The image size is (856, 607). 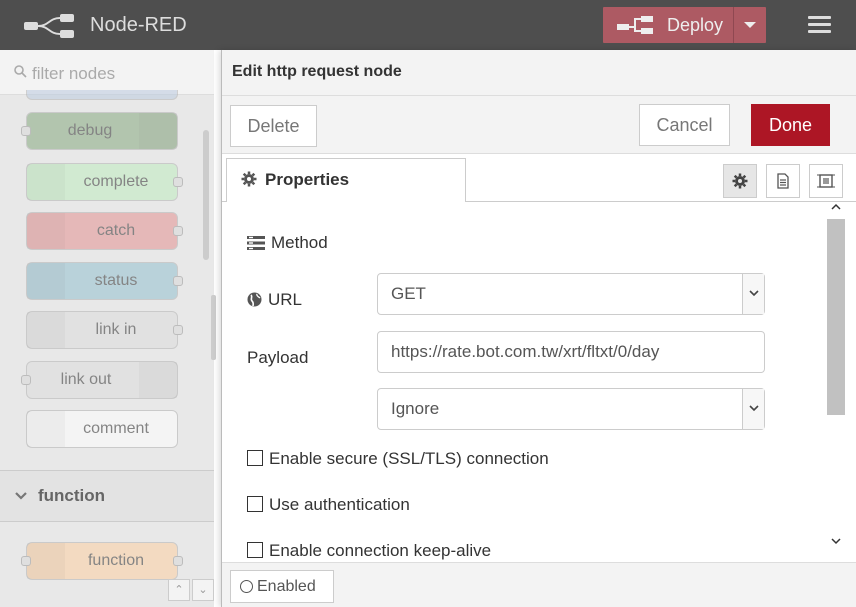 What do you see at coordinates (750, 25) in the screenshot?
I see `caret-down-icon` at bounding box center [750, 25].